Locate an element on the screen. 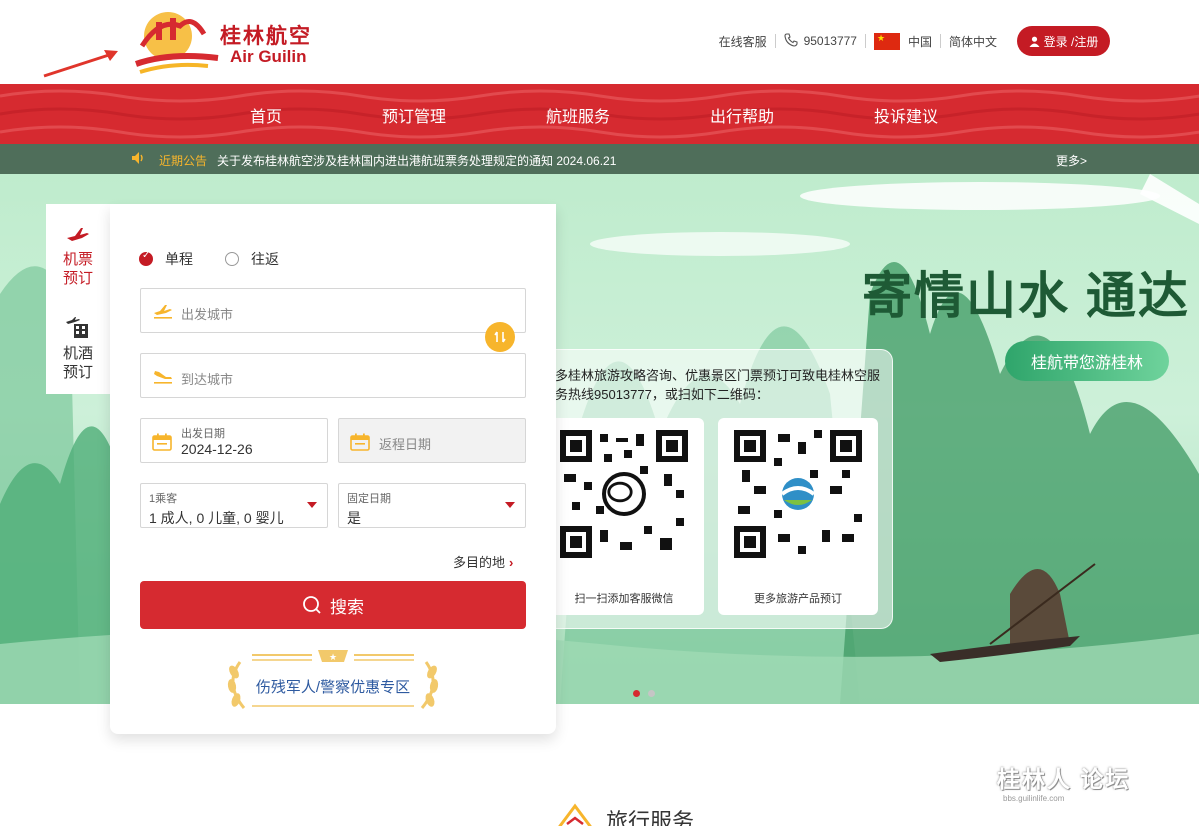 The image size is (1199, 826). qr-products: 更多旅游产品预订 is located at coordinates (798, 516).